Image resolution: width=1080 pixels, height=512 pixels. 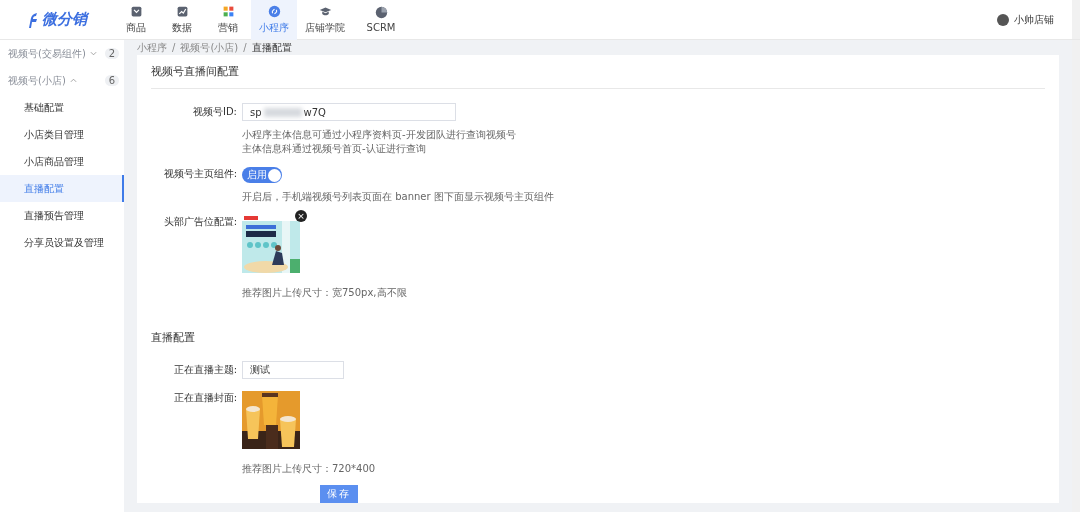 What do you see at coordinates (205, 398) in the screenshot?
I see `form-label: 正在直播封面:` at bounding box center [205, 398].